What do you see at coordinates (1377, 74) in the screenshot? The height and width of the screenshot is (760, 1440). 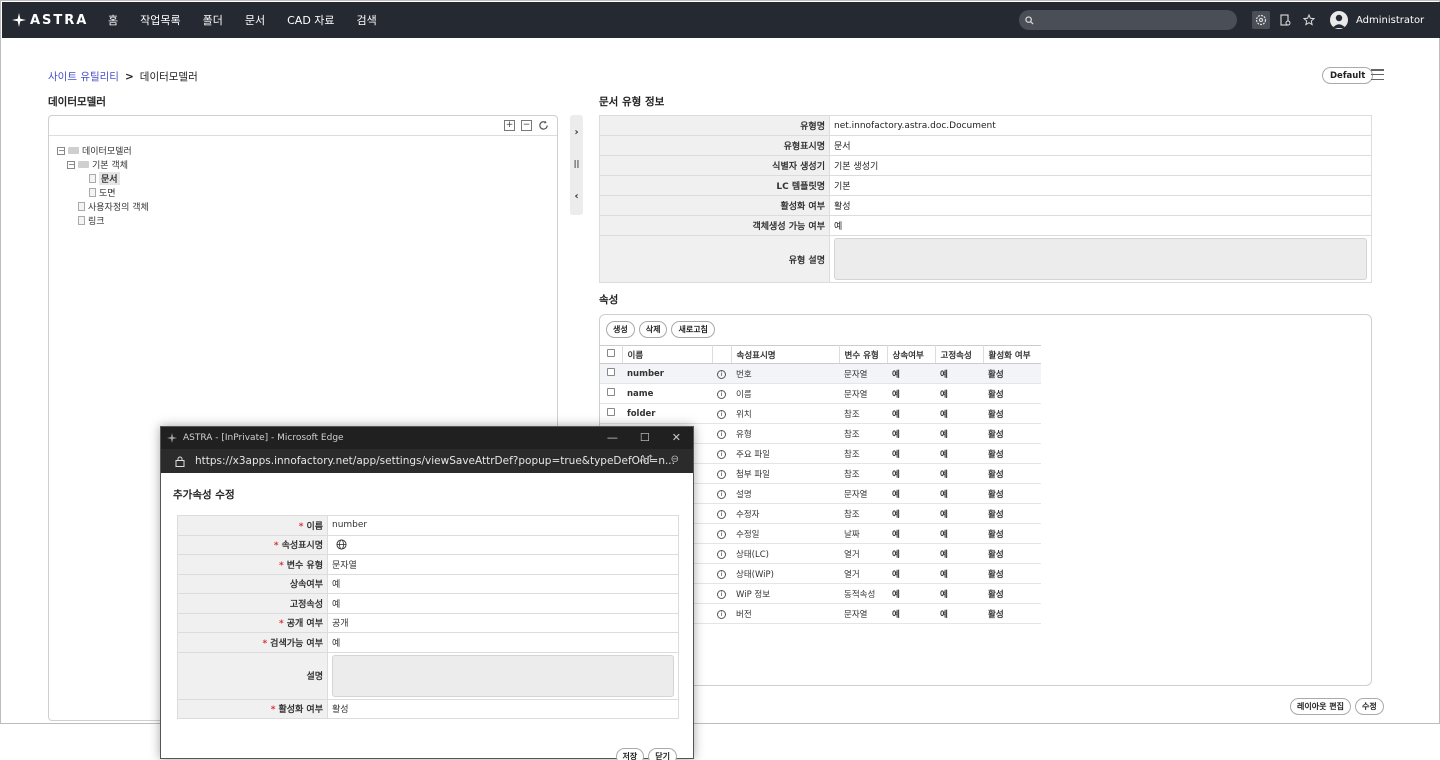 I see `hamburger-menu-icon` at bounding box center [1377, 74].